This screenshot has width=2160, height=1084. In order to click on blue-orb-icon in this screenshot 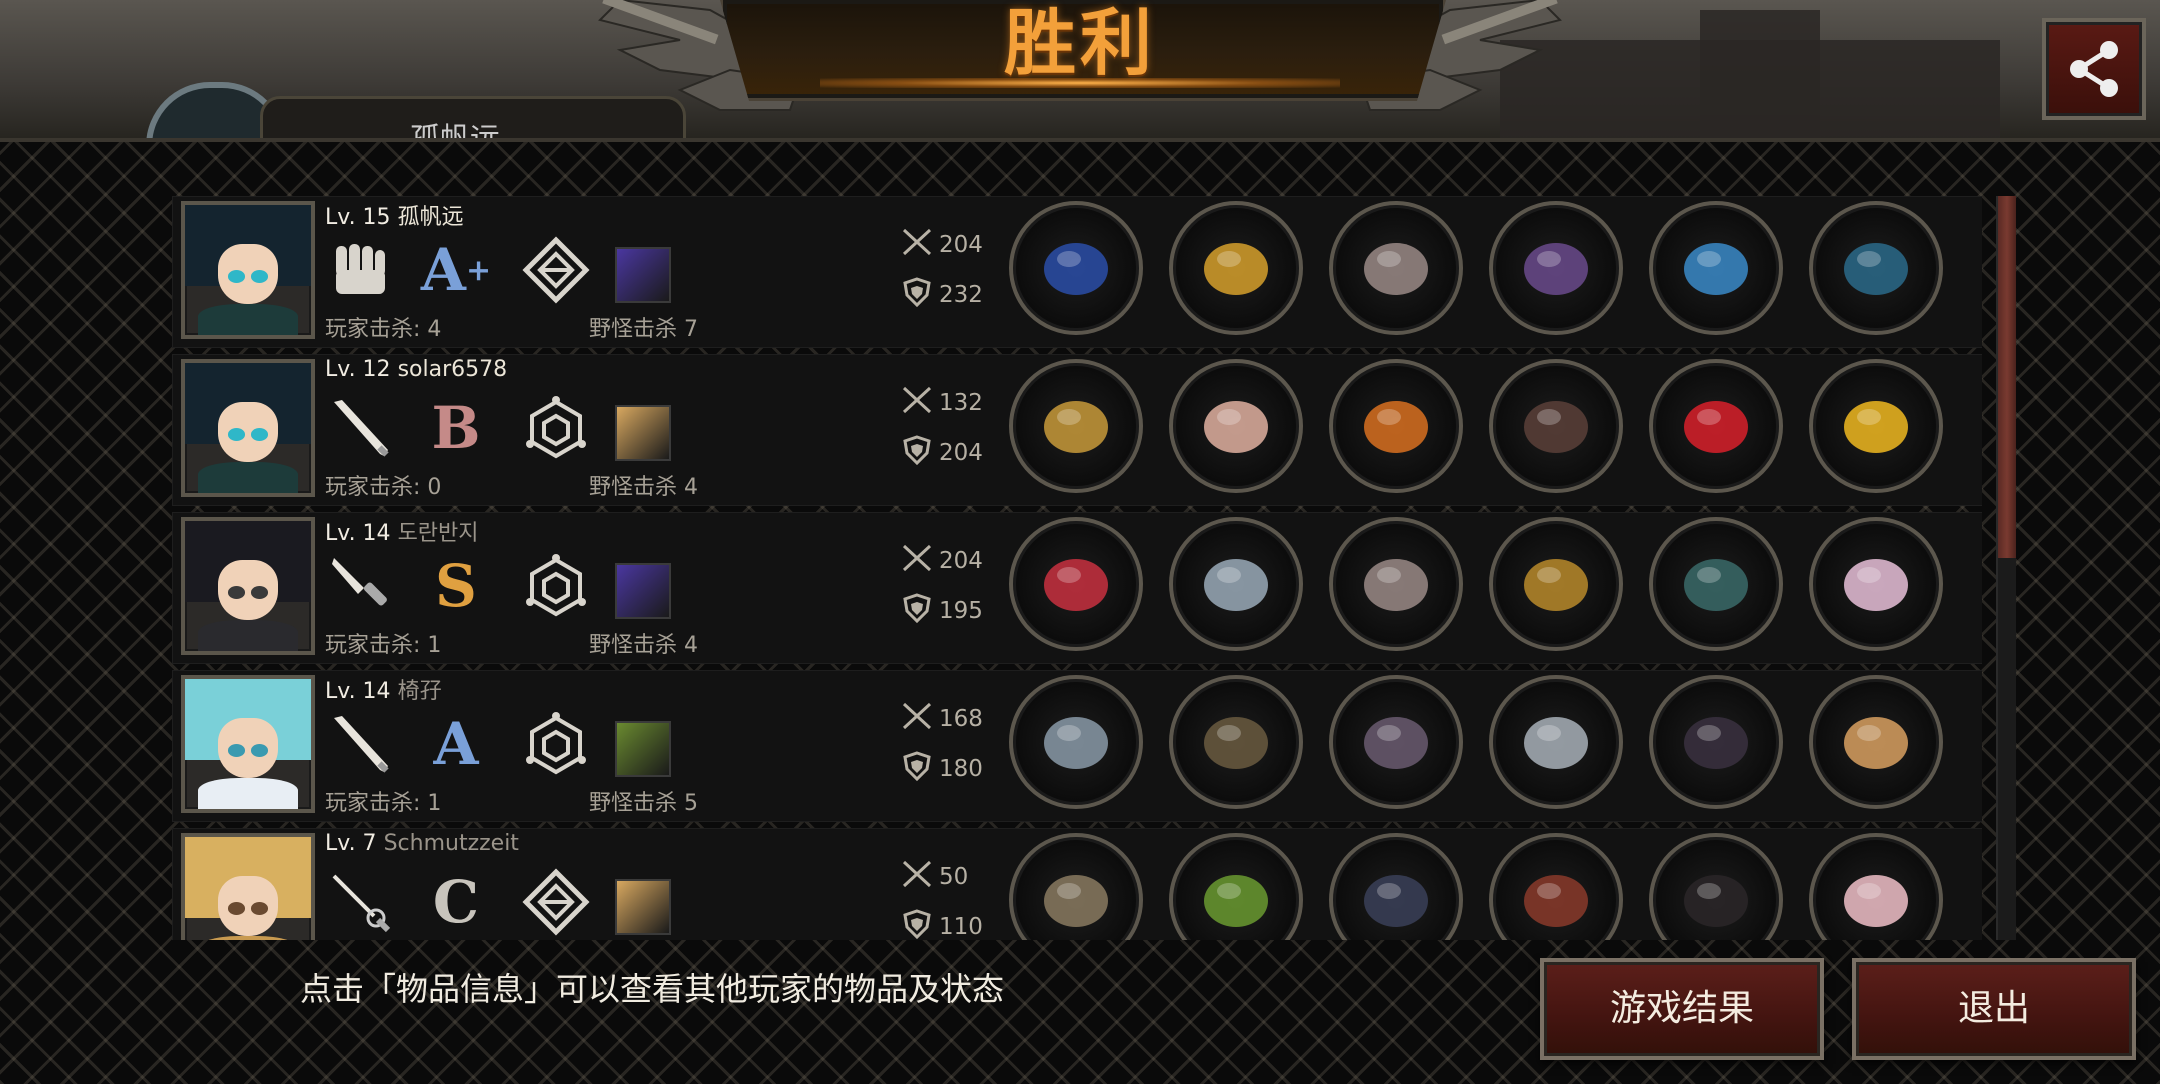, I will do `click(1876, 268)`.